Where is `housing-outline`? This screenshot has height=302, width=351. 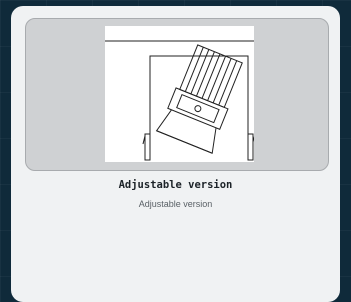
housing-outline is located at coordinates (199, 107).